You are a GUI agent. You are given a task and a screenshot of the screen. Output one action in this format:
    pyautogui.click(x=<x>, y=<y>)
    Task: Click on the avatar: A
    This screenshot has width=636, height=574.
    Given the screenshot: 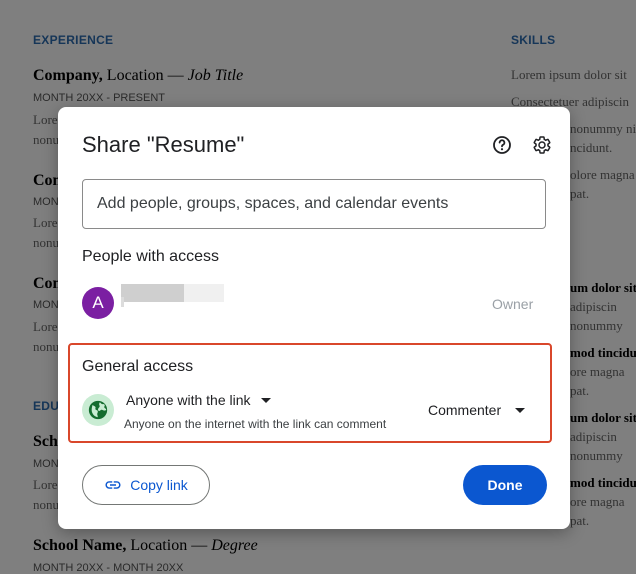 What is the action you would take?
    pyautogui.click(x=98, y=303)
    